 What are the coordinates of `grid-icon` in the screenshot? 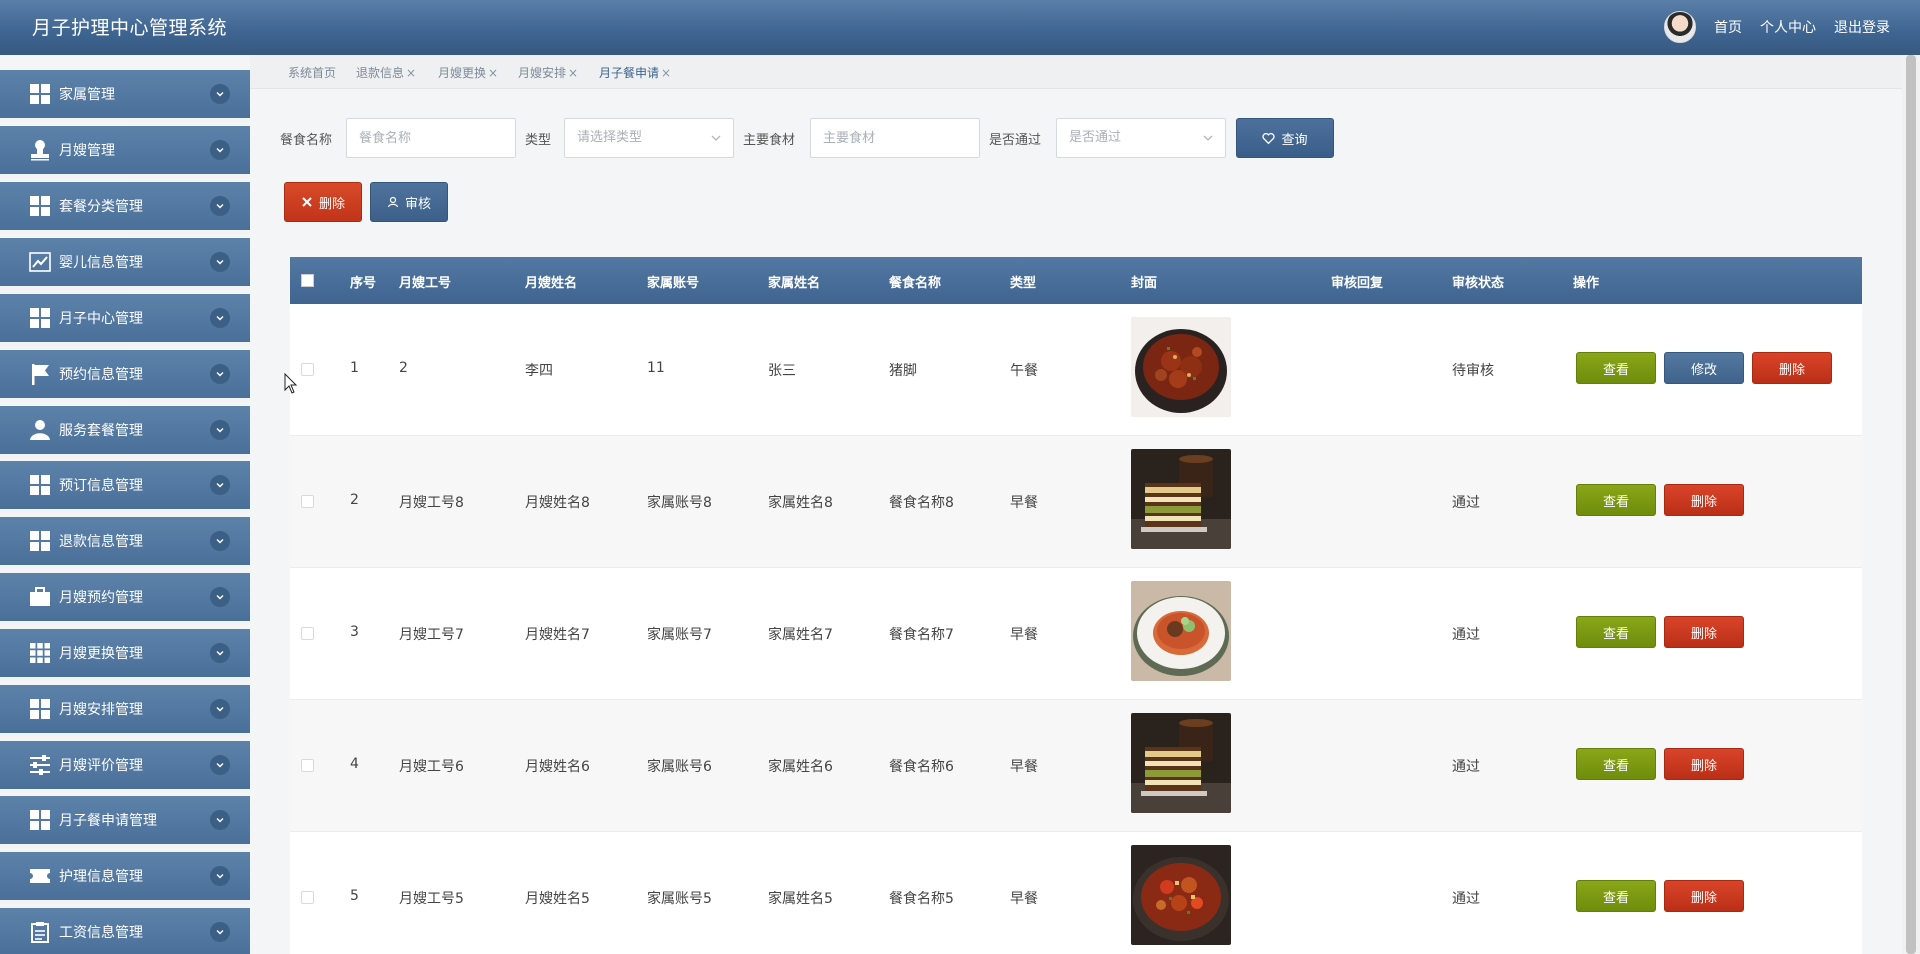 It's located at (40, 541).